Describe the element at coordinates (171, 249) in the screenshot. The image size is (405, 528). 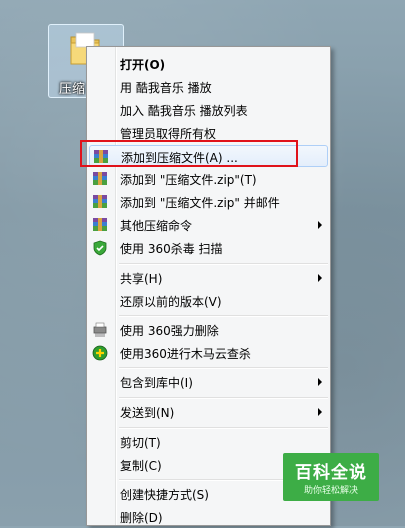
I see `menu-item-label: 使用 360杀毒 扫描` at that location.